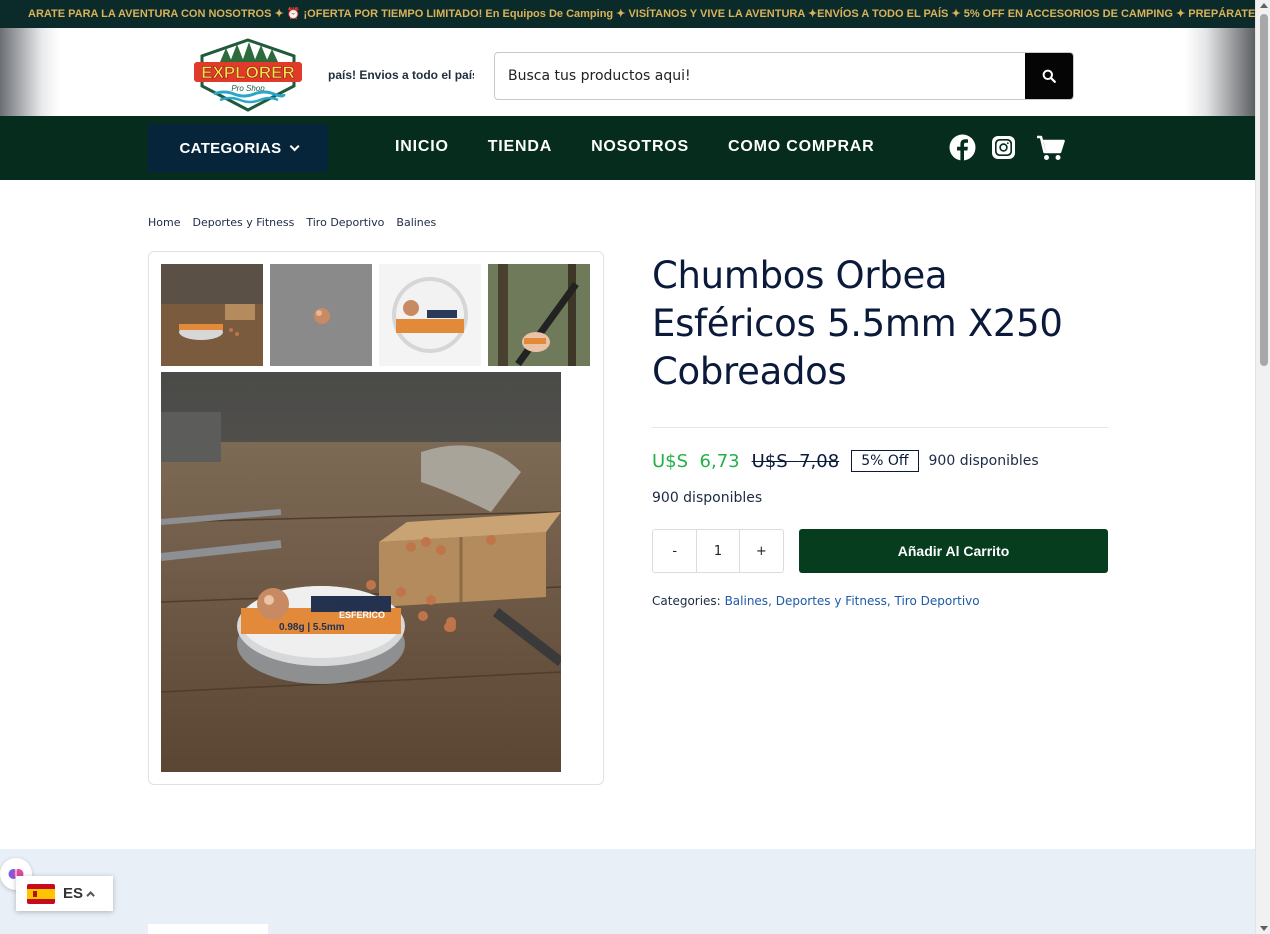  Describe the element at coordinates (345, 222) in the screenshot. I see `breadcrumb-tiro-deportivo: Tiro Deportivo` at that location.